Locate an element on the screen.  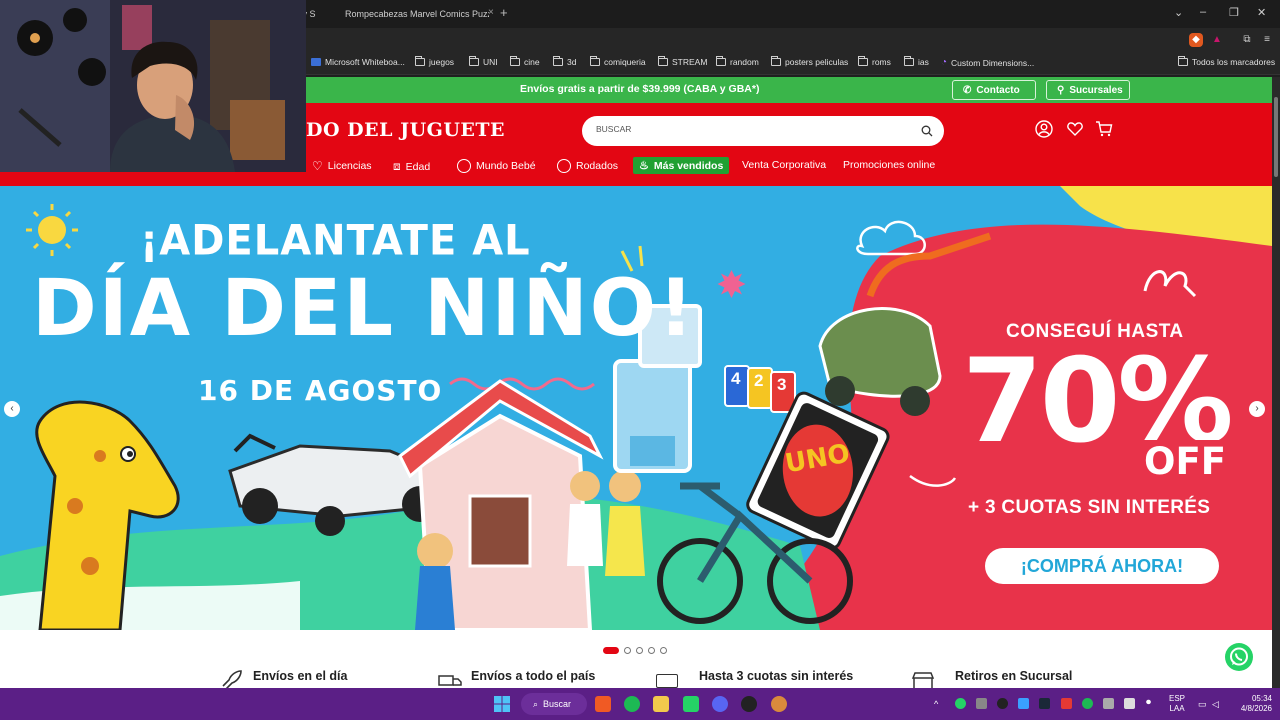
nav-licencias: ♡ Licencias is located at coordinates (342, 166).